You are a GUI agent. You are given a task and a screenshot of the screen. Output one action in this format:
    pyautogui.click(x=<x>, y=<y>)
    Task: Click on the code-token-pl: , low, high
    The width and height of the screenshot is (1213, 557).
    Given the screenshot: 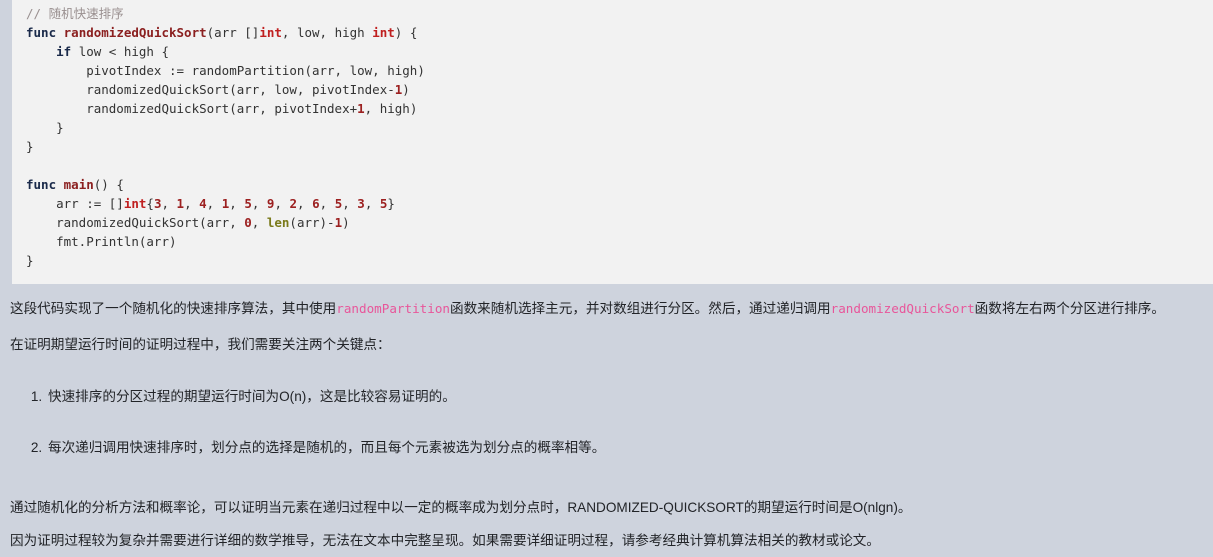 What is the action you would take?
    pyautogui.click(x=327, y=32)
    